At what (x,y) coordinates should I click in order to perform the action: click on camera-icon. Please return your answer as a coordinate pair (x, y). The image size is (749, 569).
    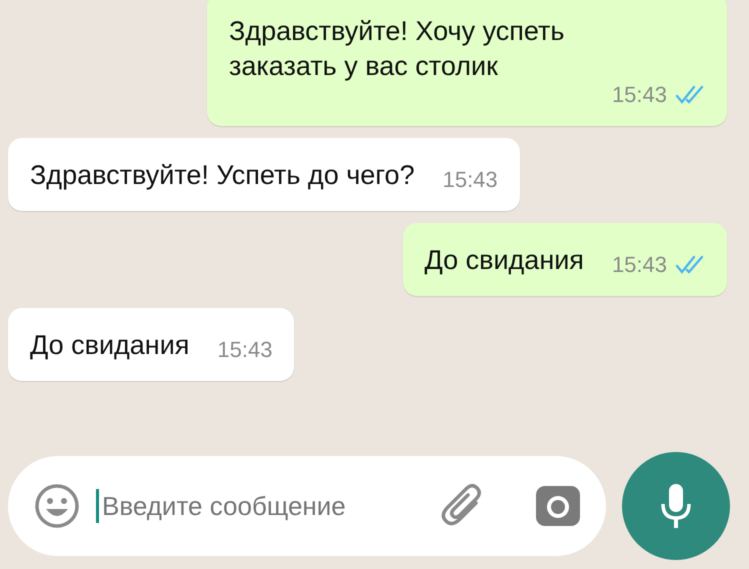
    Looking at the image, I should click on (558, 506).